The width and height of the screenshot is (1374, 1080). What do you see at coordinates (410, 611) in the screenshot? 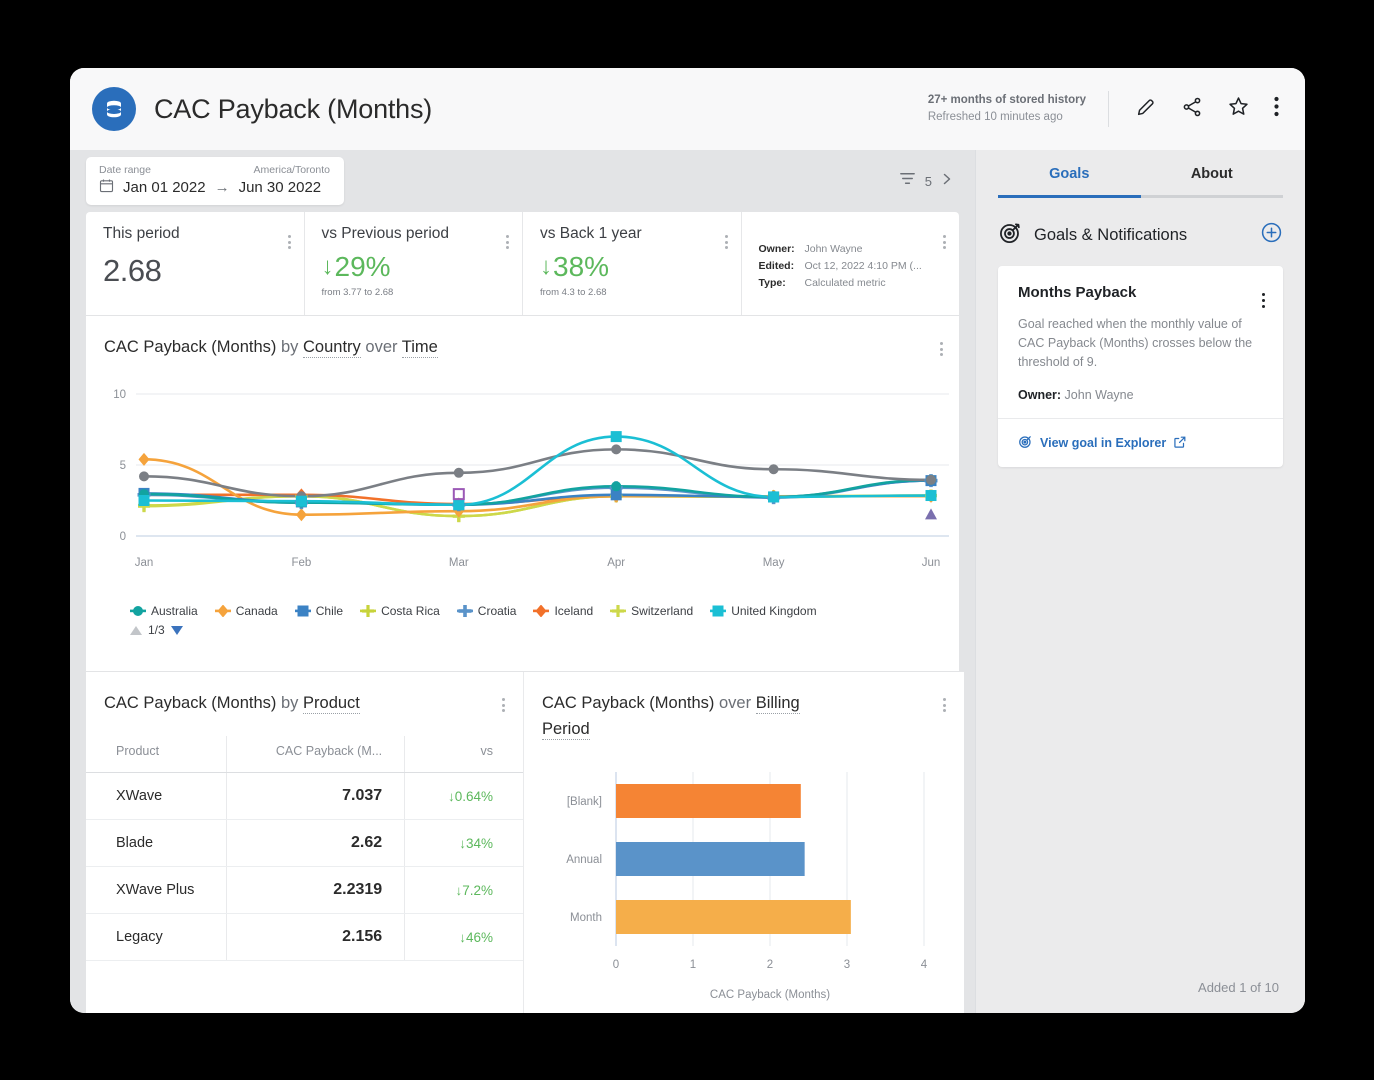
I see `legend-item-label: Costa Rica` at bounding box center [410, 611].